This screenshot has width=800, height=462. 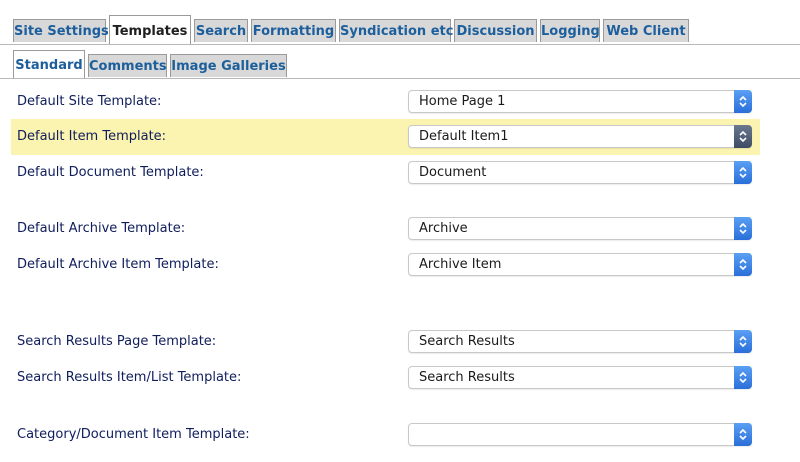 What do you see at coordinates (400, 61) in the screenshot?
I see `sub-tab-bar: Standard Comments Image Galleries` at bounding box center [400, 61].